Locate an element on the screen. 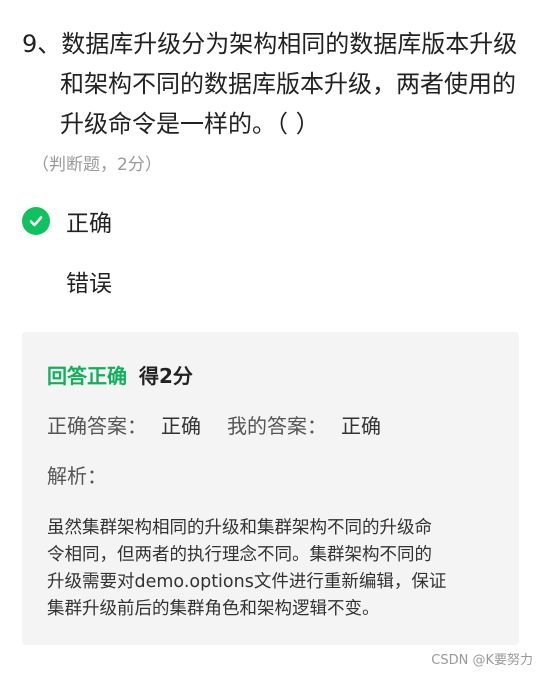 This screenshot has width=547, height=676. question-line: 9、数据库升级分为架构相同的数据库版本升级 is located at coordinates (270, 44).